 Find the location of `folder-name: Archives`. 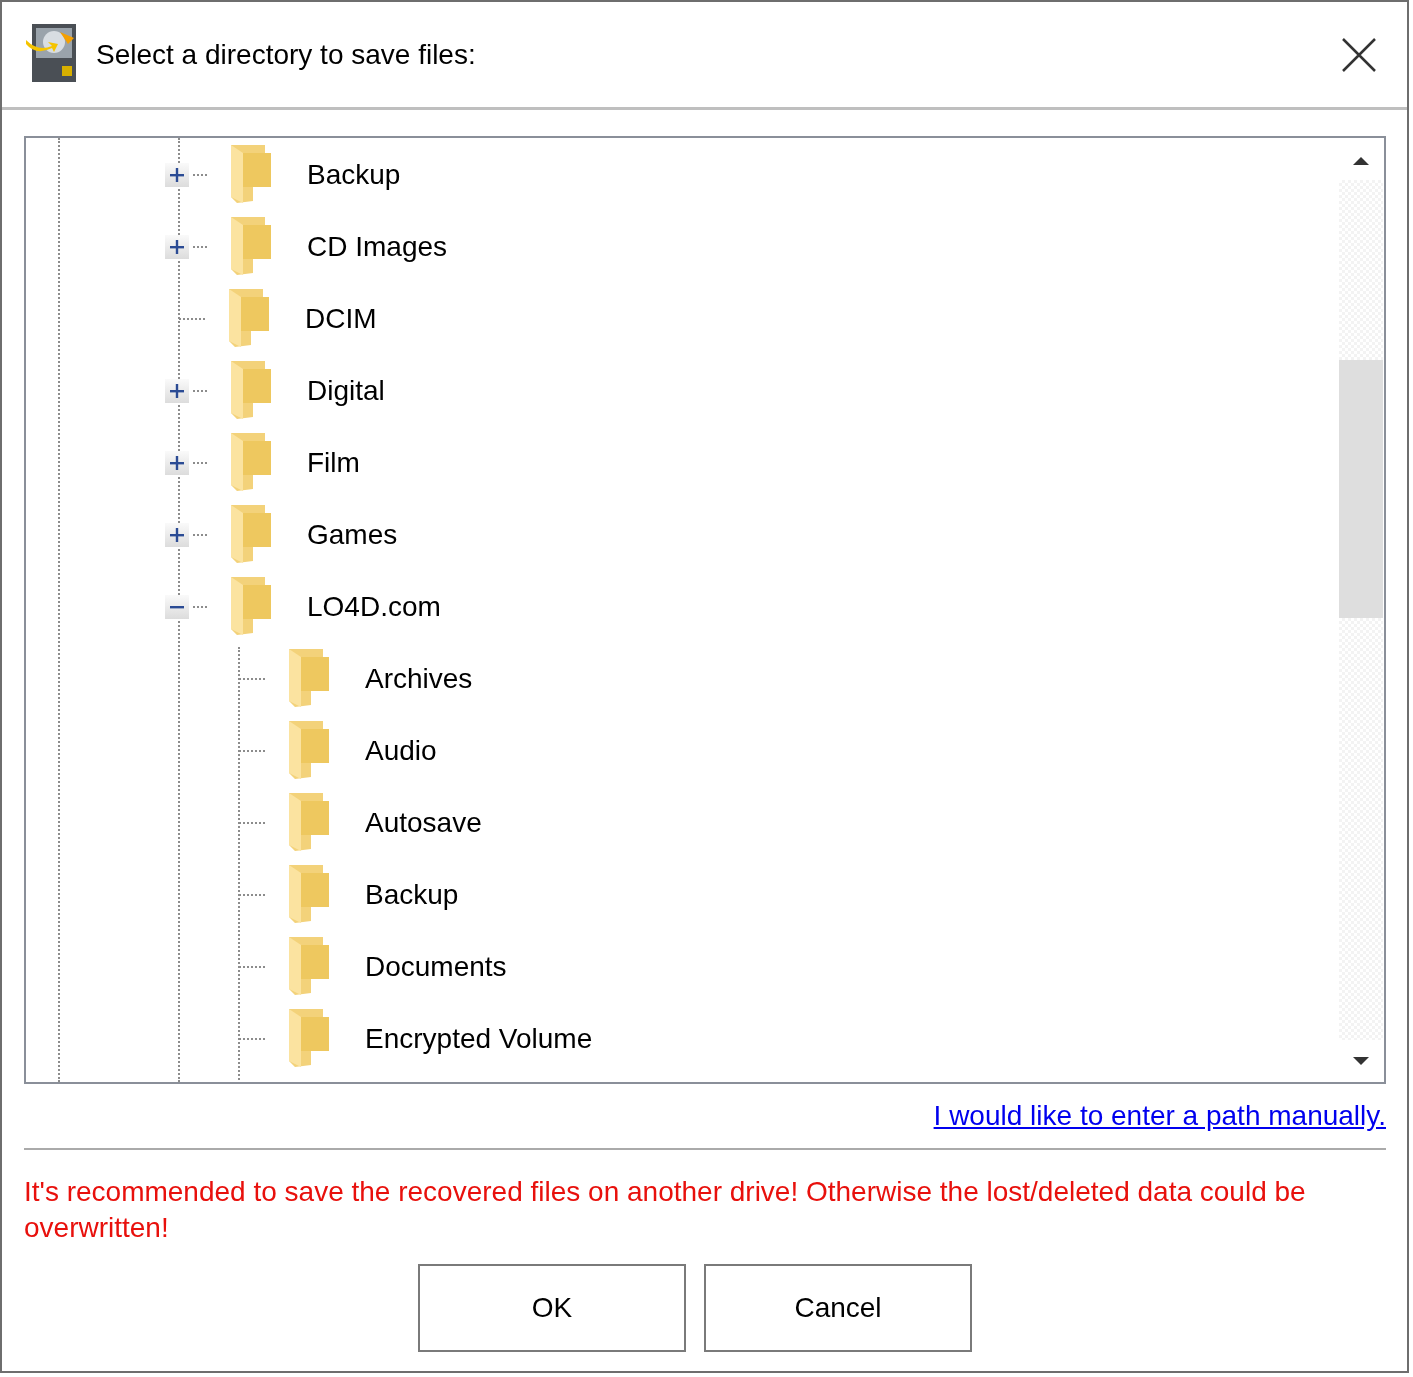

folder-name: Archives is located at coordinates (419, 679).